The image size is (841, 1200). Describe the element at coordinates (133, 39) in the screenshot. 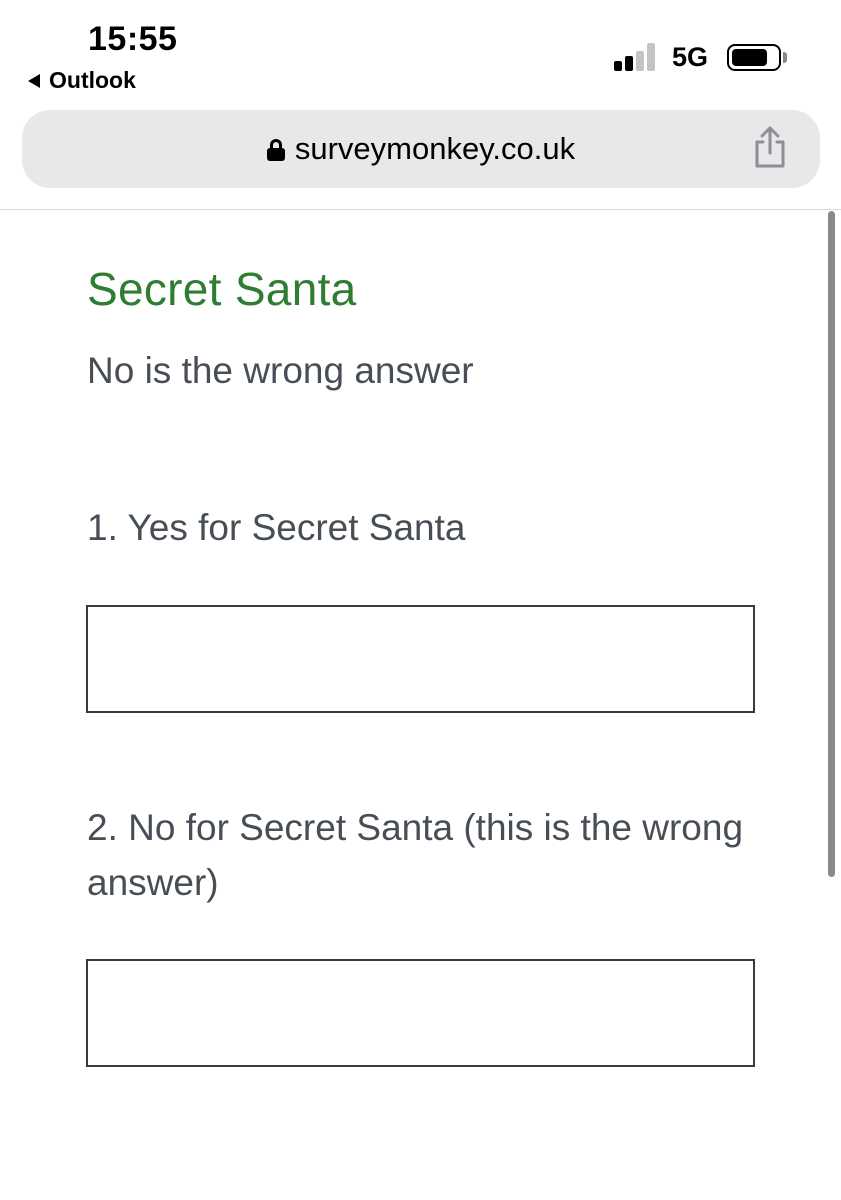

I see `clock: 15:55` at that location.